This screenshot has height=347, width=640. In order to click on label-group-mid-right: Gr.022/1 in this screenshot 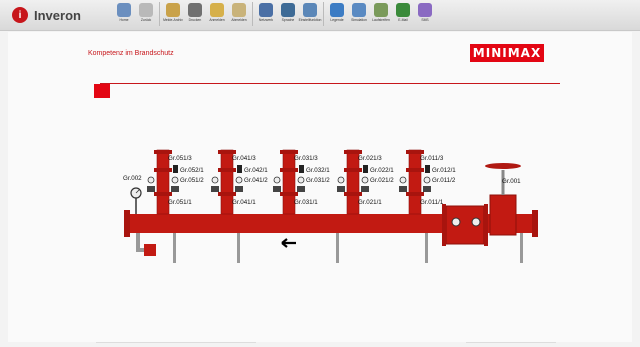, I will do `click(382, 170)`.